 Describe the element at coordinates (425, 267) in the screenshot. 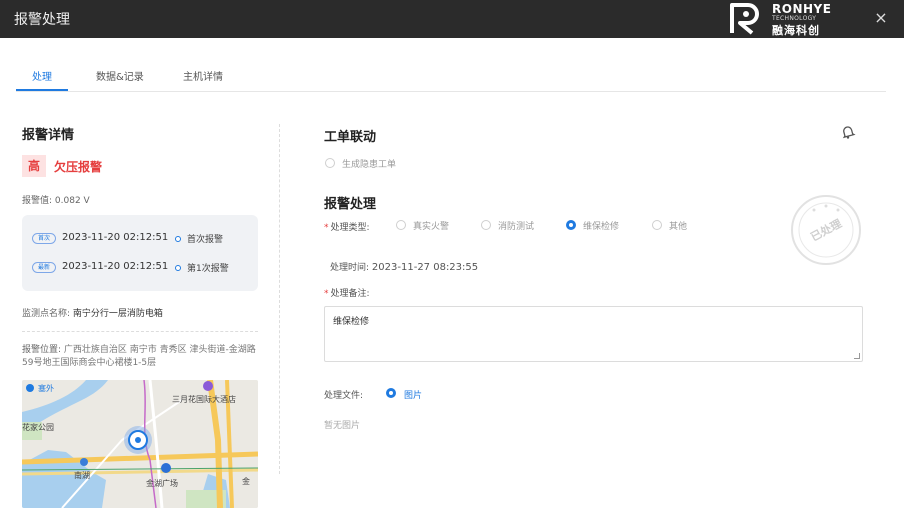

I see `handling-time-value: 2023-11-27 08:23:55` at that location.